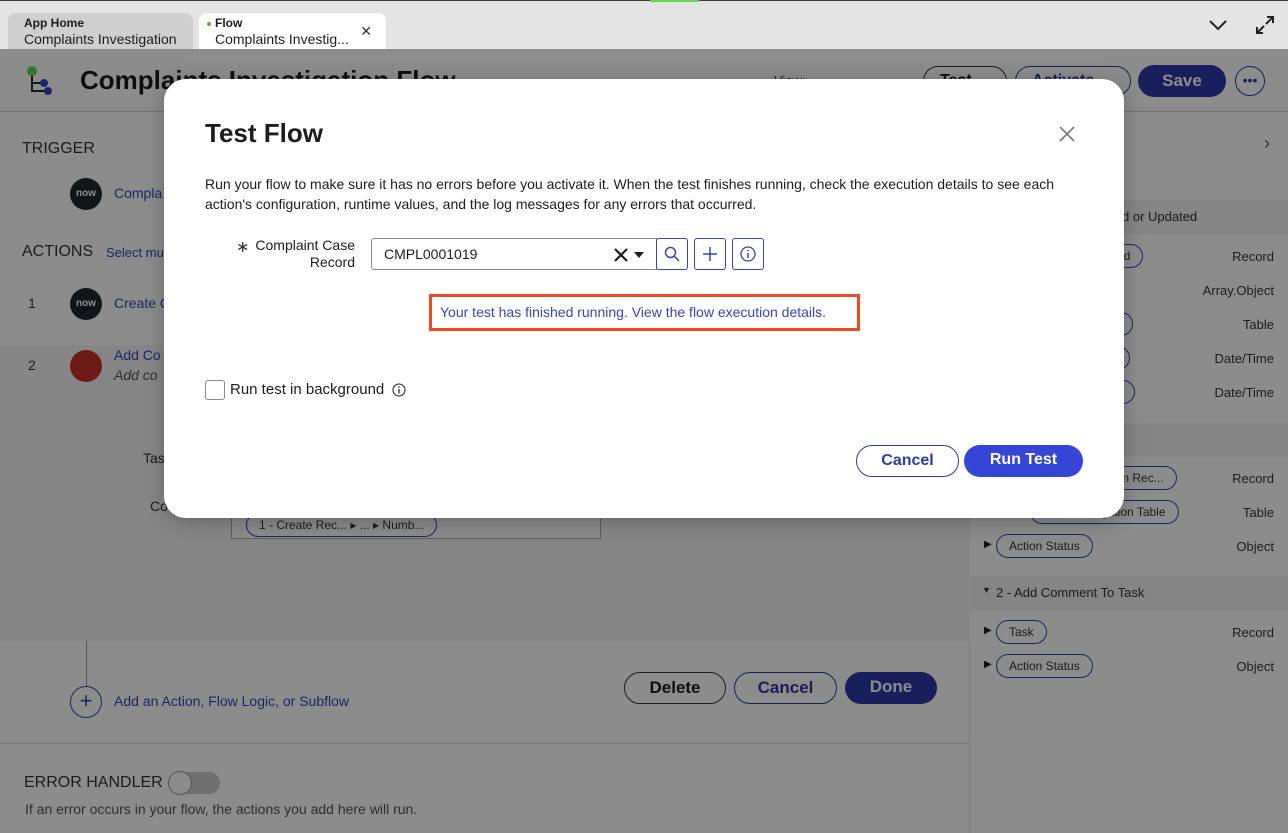 The width and height of the screenshot is (1288, 833). Describe the element at coordinates (229, 23) in the screenshot. I see `tab-label-text: Flow` at that location.